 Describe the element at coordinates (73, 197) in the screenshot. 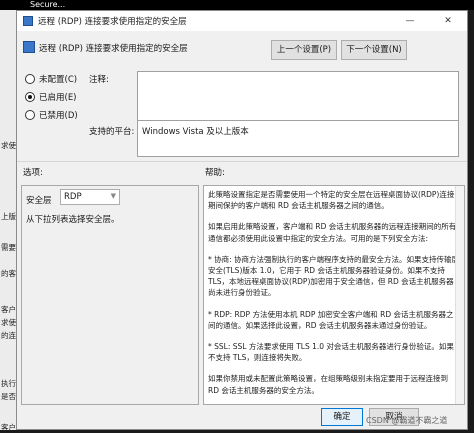

I see `security-layer-value: RDP` at that location.